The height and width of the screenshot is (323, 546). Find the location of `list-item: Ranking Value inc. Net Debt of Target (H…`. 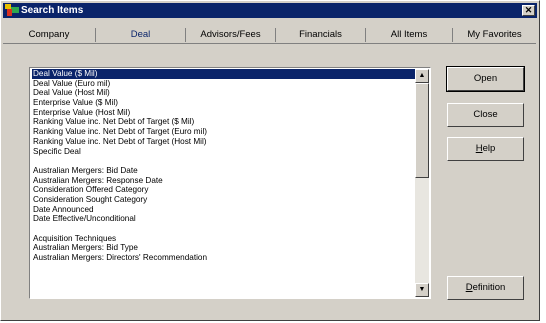

list-item: Ranking Value inc. Net Debt of Target (H… is located at coordinates (224, 142).